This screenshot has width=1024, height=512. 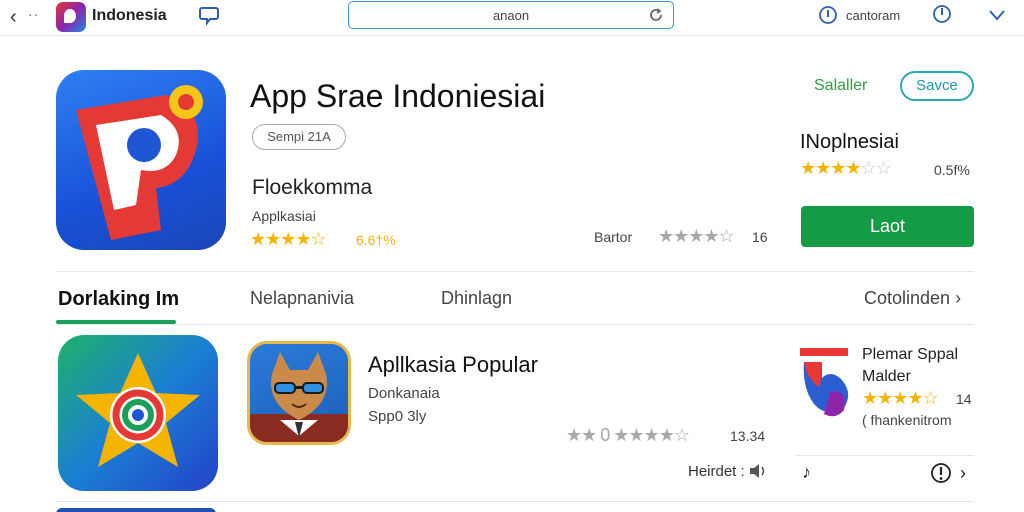 I want to click on popular-app-icon, so click(x=299, y=393).